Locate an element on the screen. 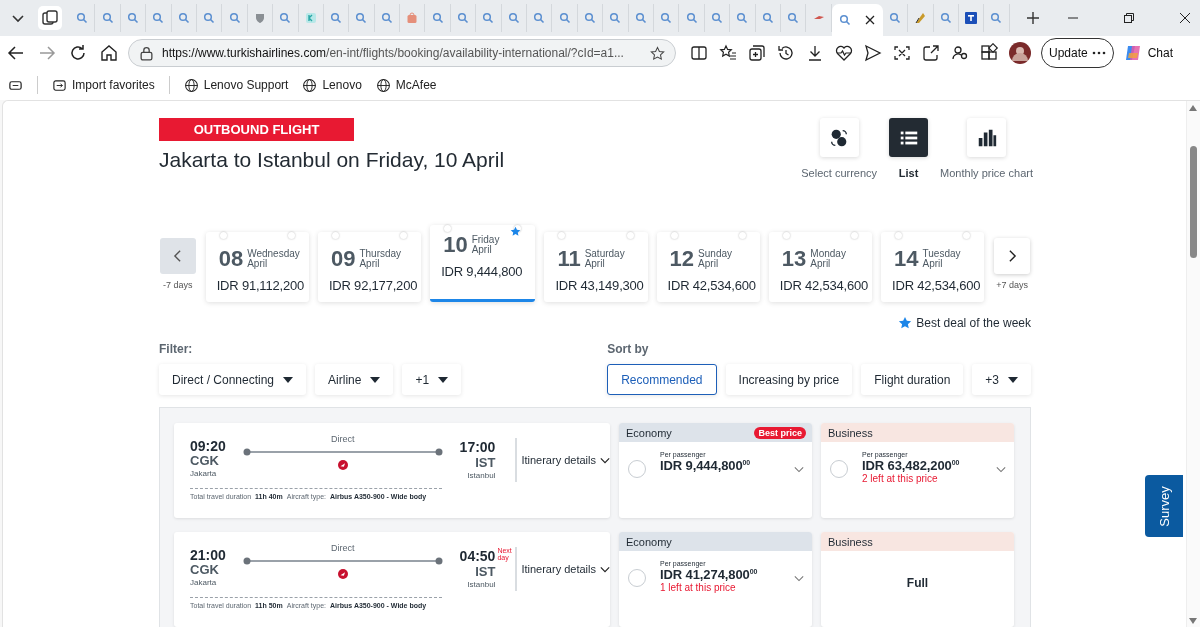  filter-dropdown: Direct / Connecting is located at coordinates (233, 379).